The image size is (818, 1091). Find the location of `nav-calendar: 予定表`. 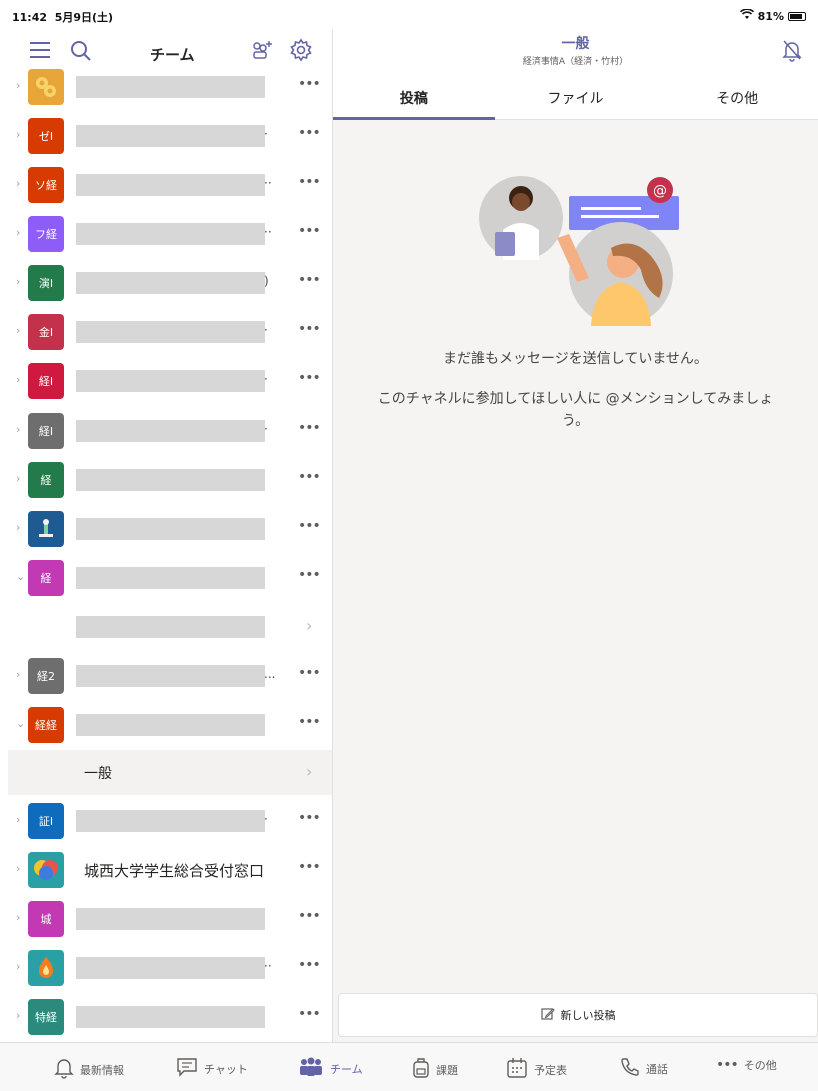

nav-calendar: 予定表 is located at coordinates (536, 1069).